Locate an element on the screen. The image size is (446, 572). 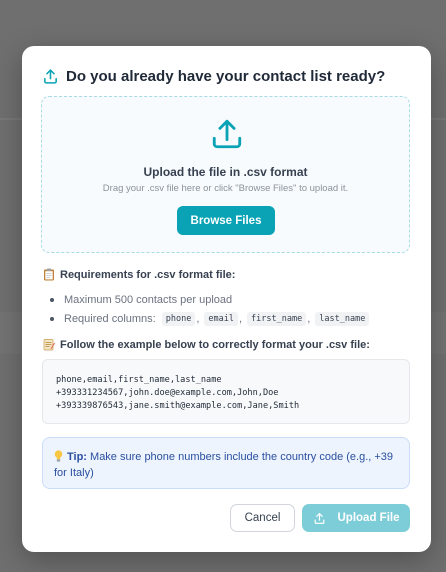
max-contacts-text: Maximum 500 contacts per upload is located at coordinates (148, 299).